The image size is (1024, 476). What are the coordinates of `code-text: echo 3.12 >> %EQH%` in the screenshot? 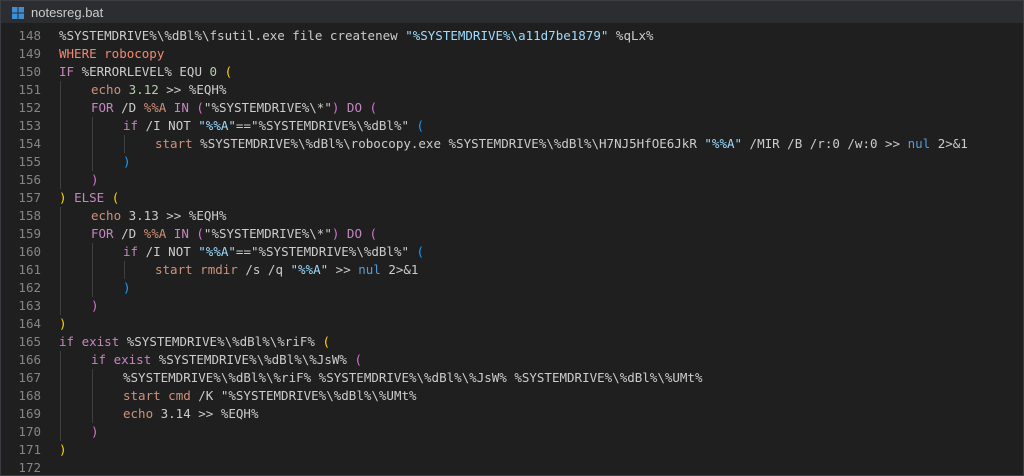 It's located at (142, 90).